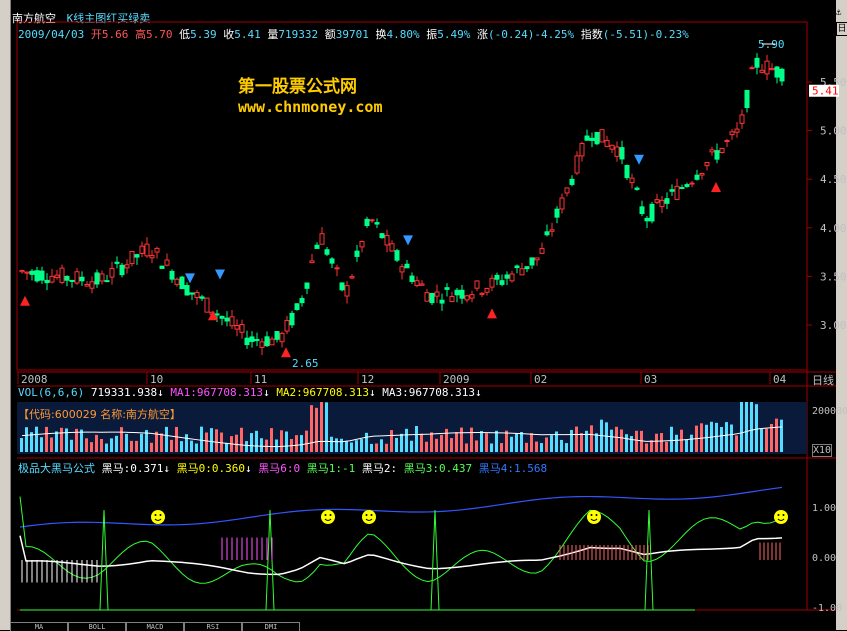  I want to click on buy-triangle, so click(492, 313).